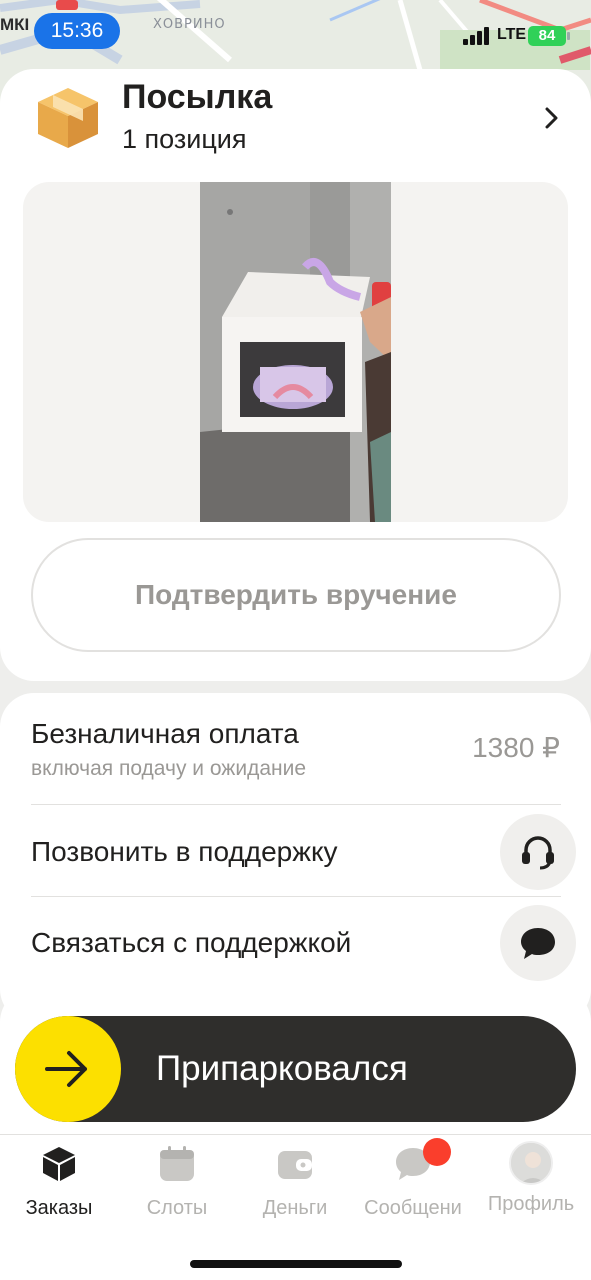 The image size is (591, 1280). Describe the element at coordinates (59, 1164) in the screenshot. I see `orders-cube-icon` at that location.